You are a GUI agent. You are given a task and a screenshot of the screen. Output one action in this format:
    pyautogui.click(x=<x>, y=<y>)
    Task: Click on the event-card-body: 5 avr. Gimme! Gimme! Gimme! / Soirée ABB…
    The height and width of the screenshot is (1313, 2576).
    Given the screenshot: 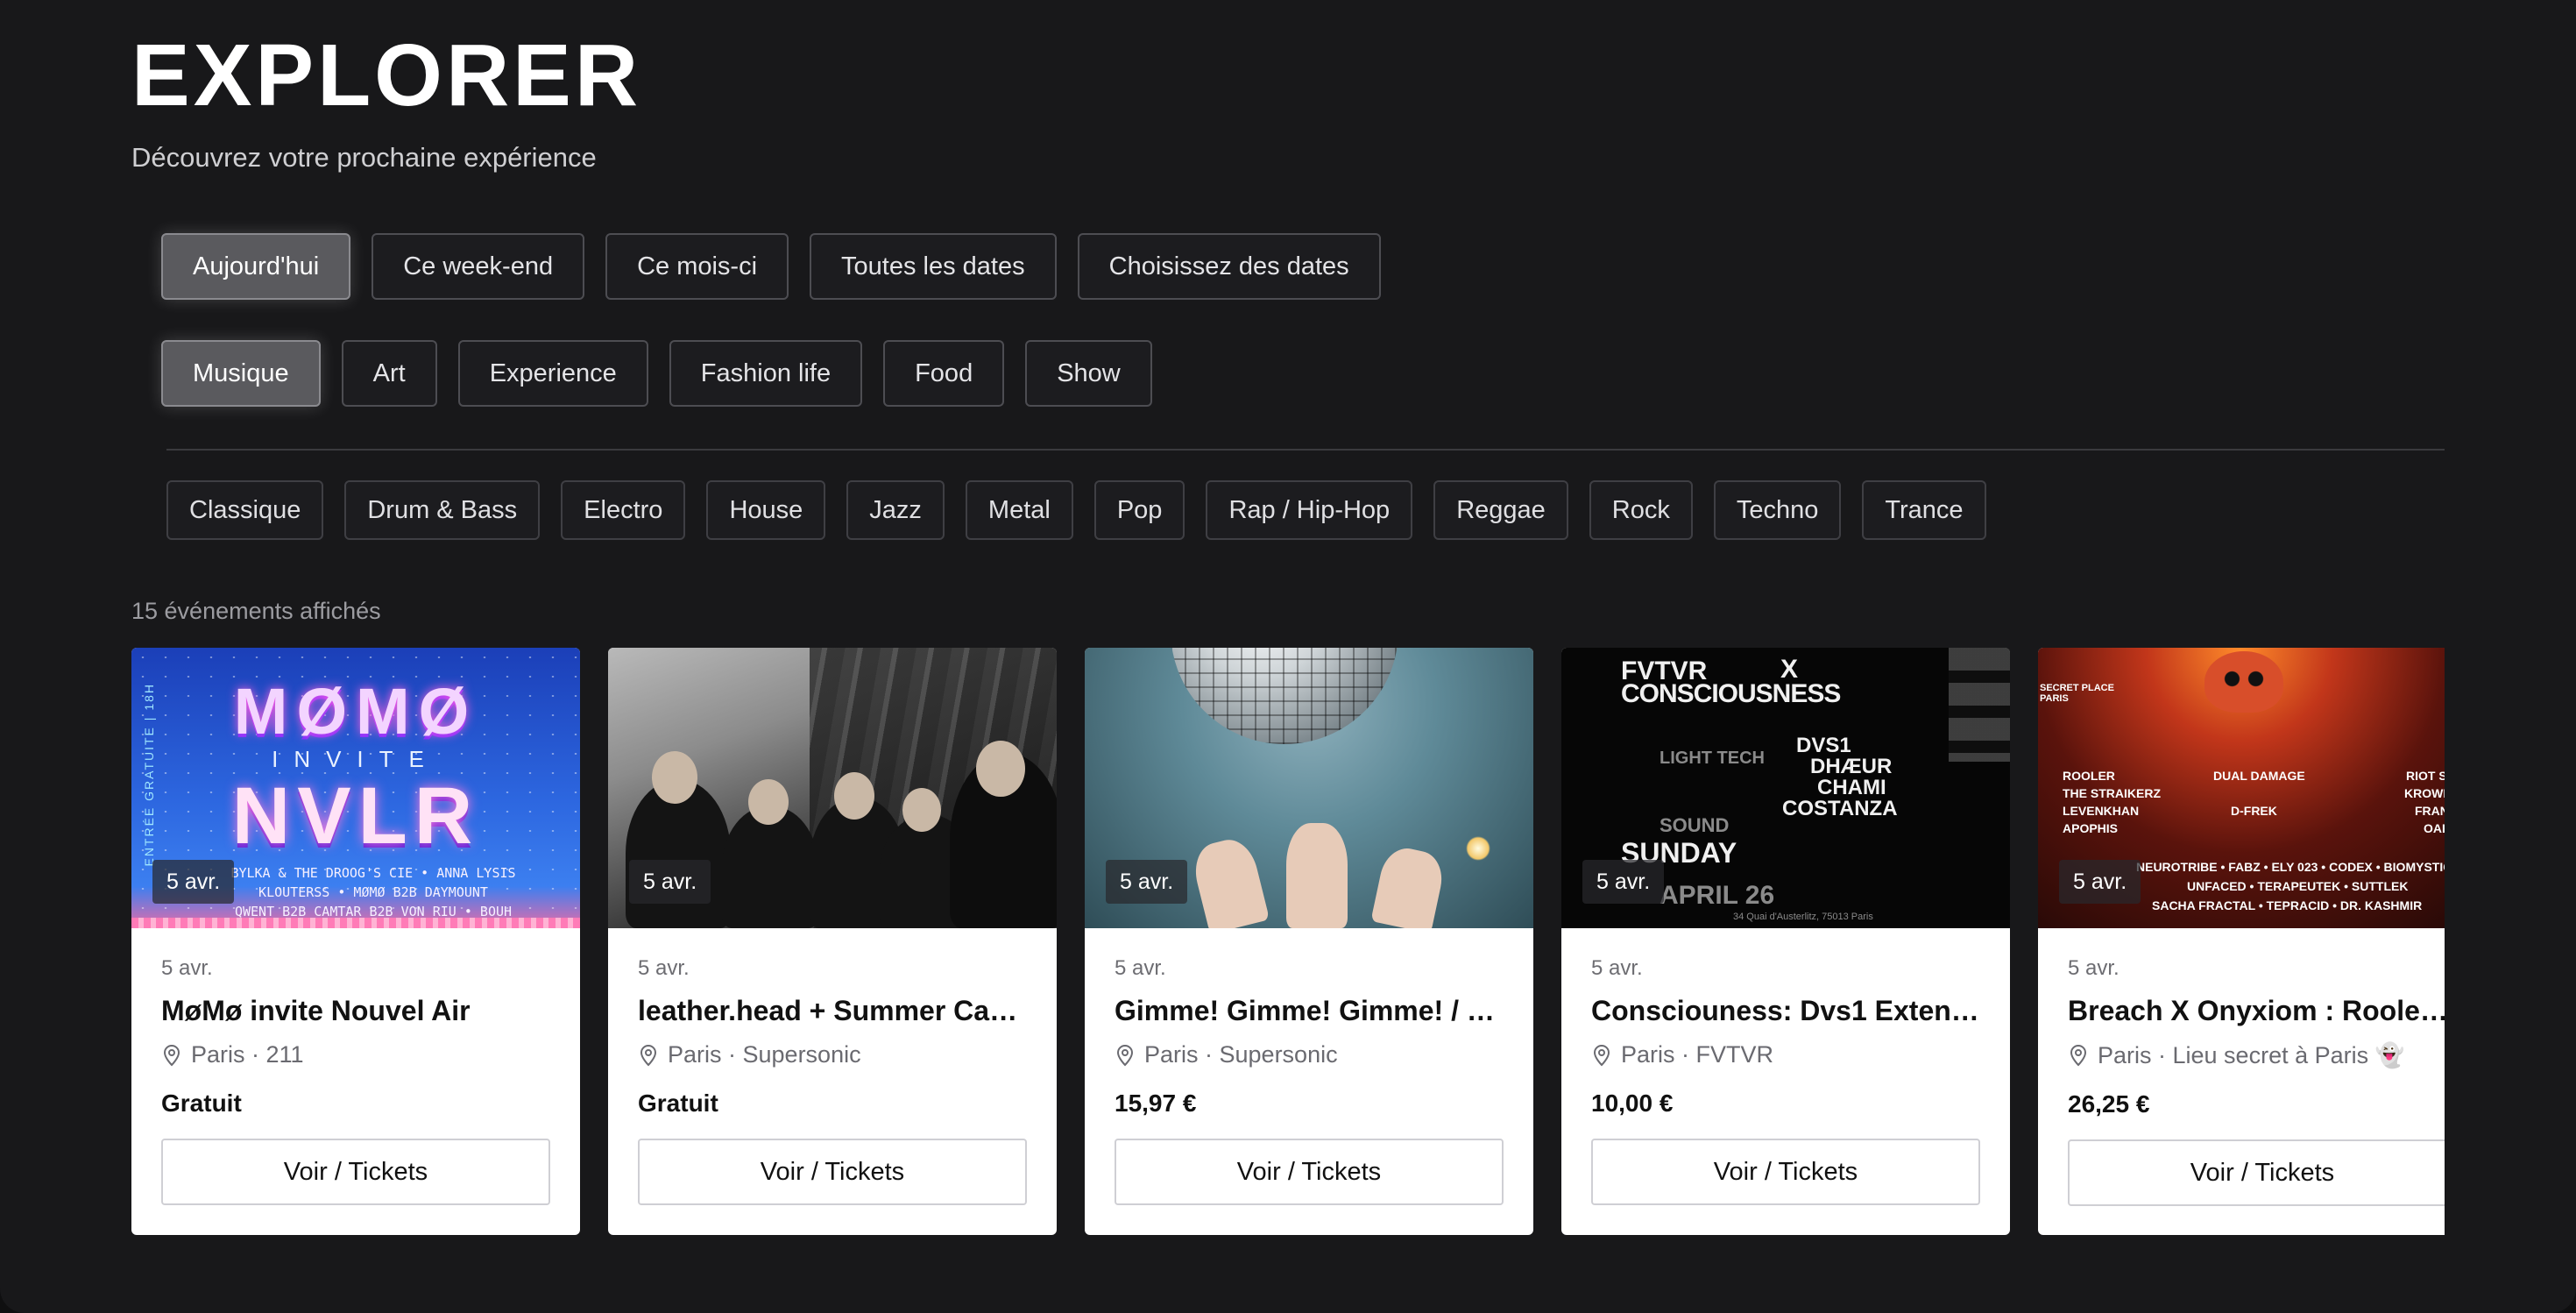 What is the action you would take?
    pyautogui.click(x=1309, y=1066)
    